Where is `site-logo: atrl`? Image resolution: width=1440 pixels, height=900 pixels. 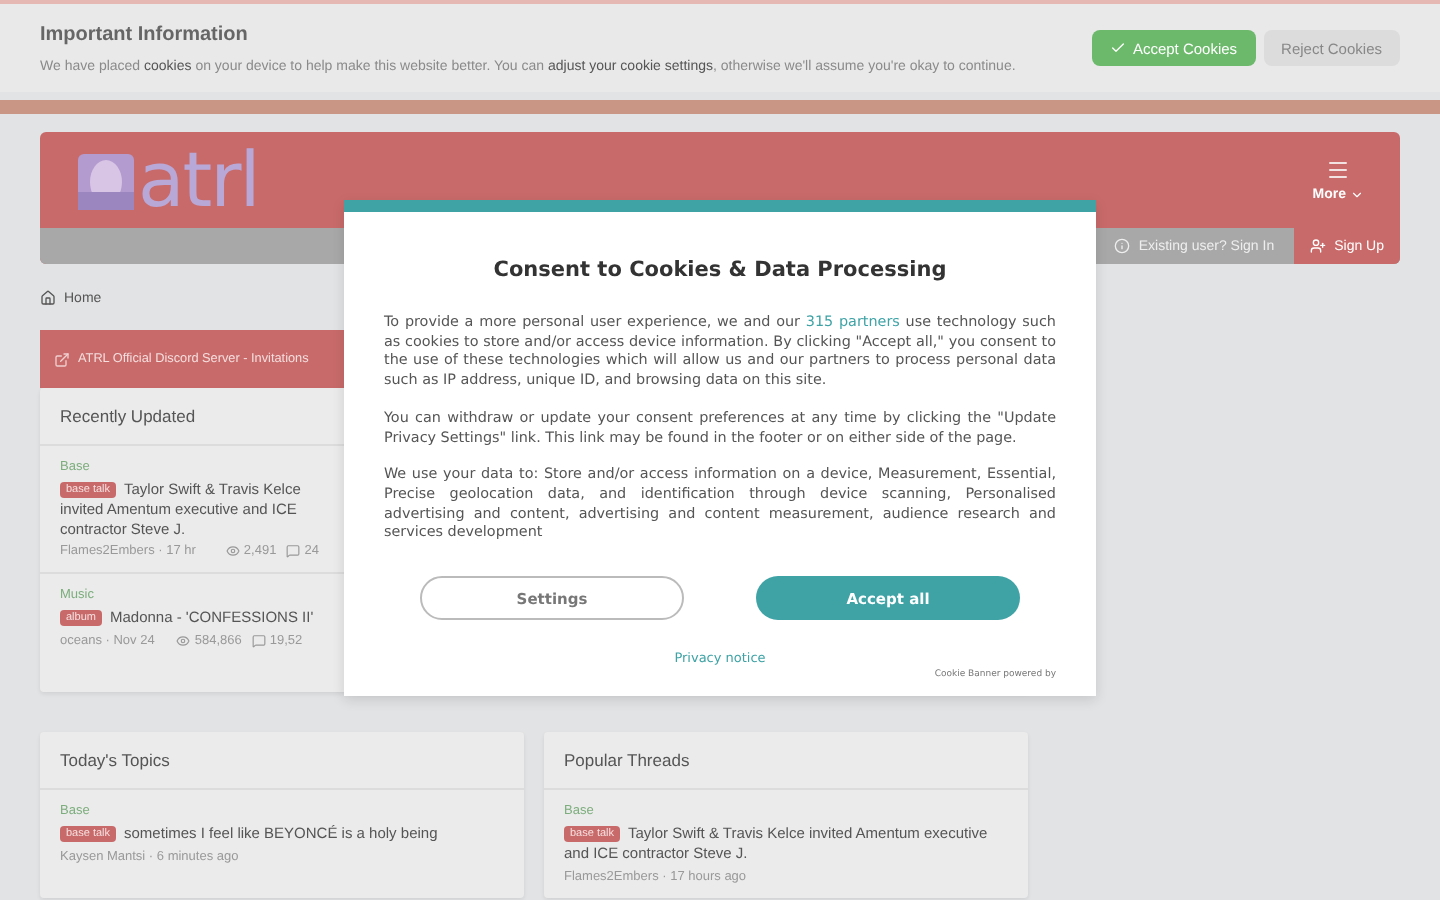
site-logo: atrl is located at coordinates (198, 180).